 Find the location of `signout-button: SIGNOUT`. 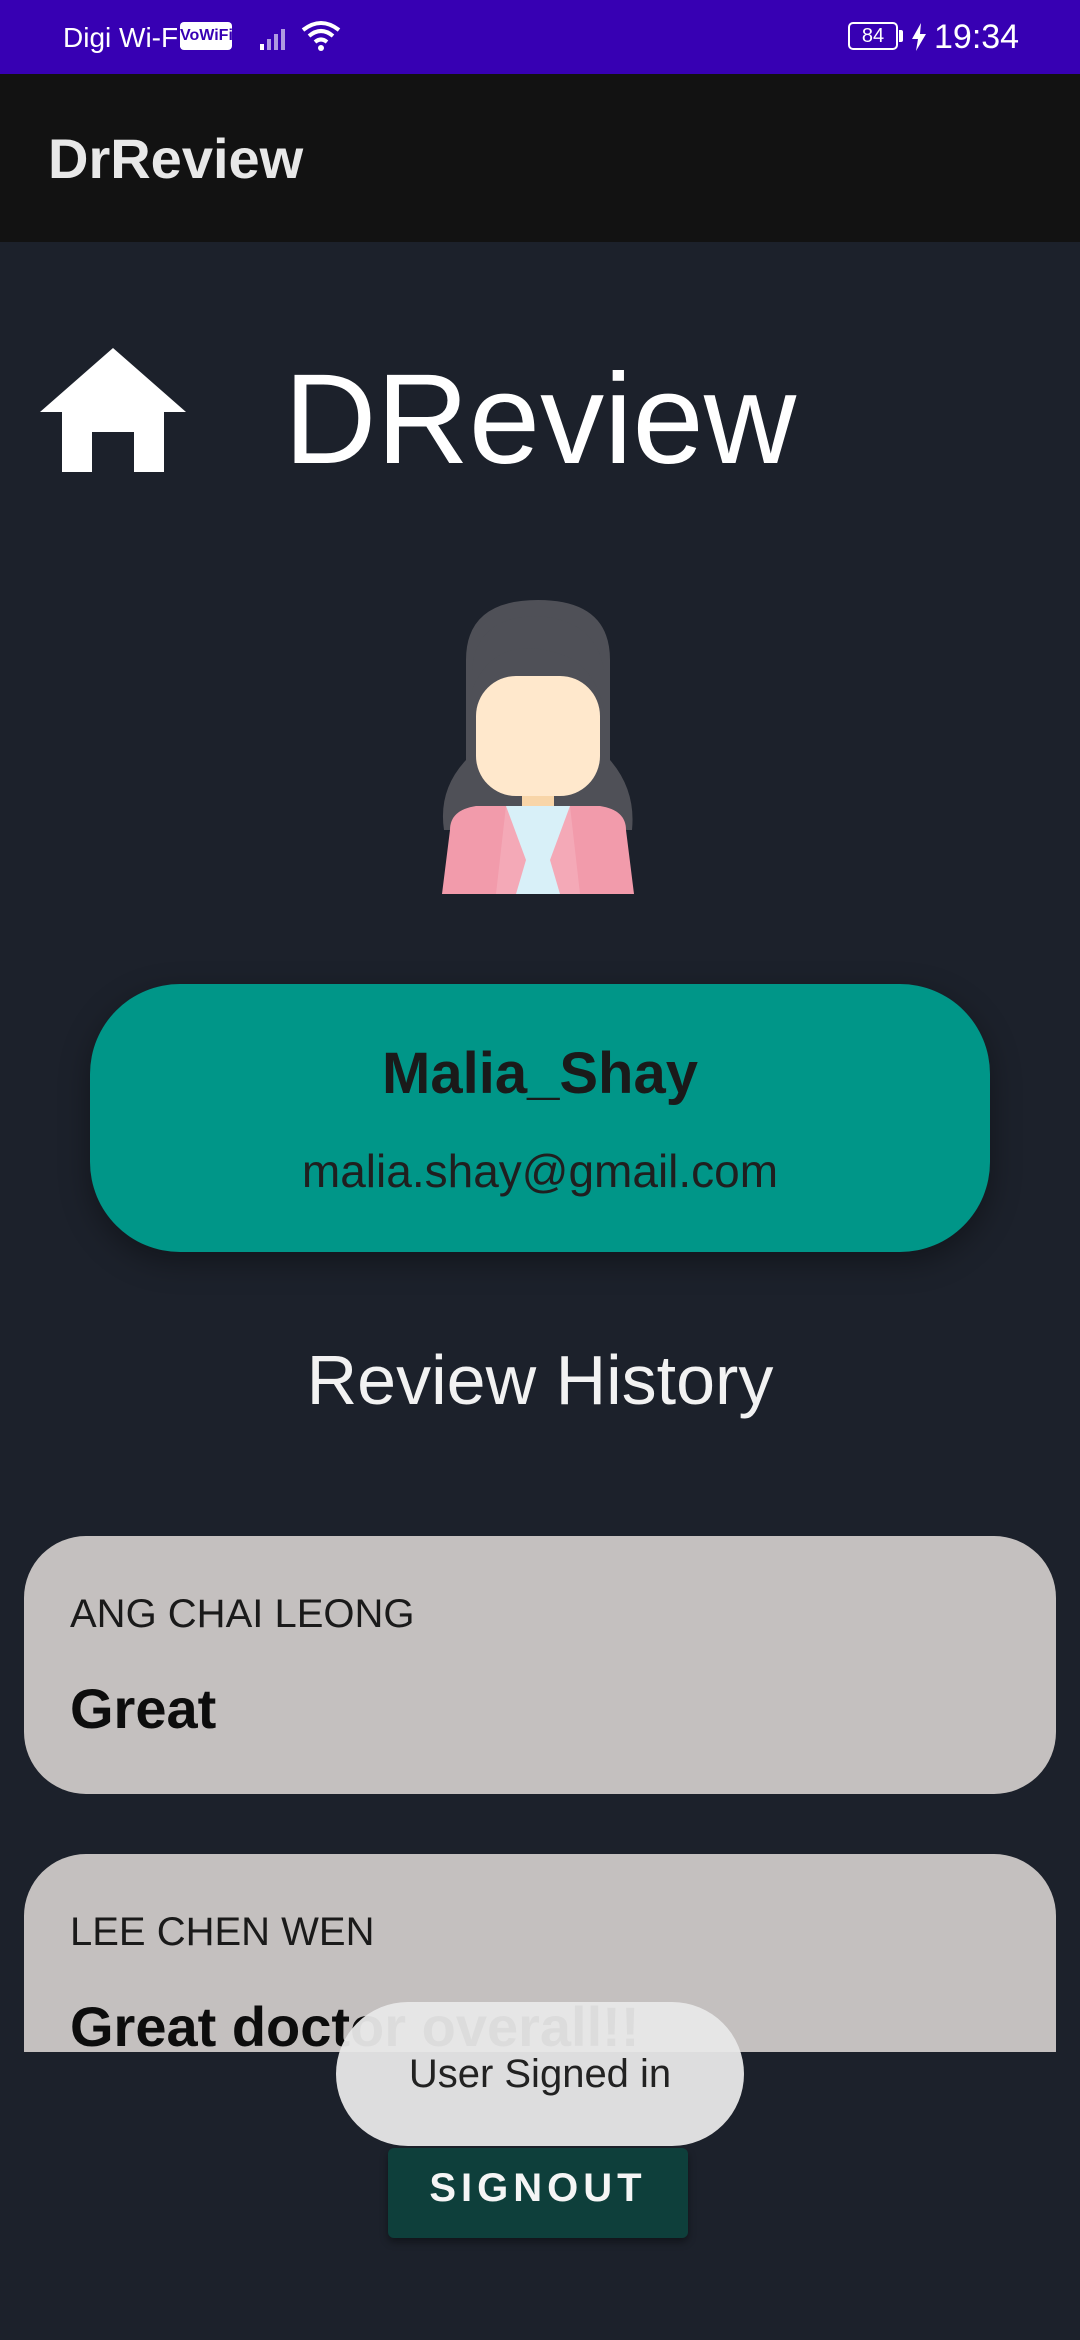

signout-button: SIGNOUT is located at coordinates (538, 2193).